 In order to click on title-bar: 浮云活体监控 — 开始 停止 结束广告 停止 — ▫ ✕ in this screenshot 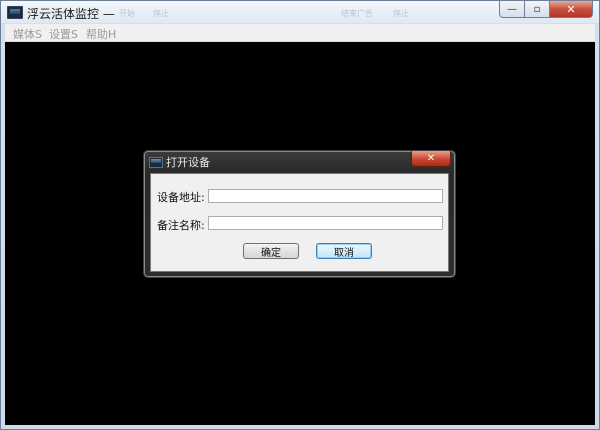, I will do `click(300, 12)`.